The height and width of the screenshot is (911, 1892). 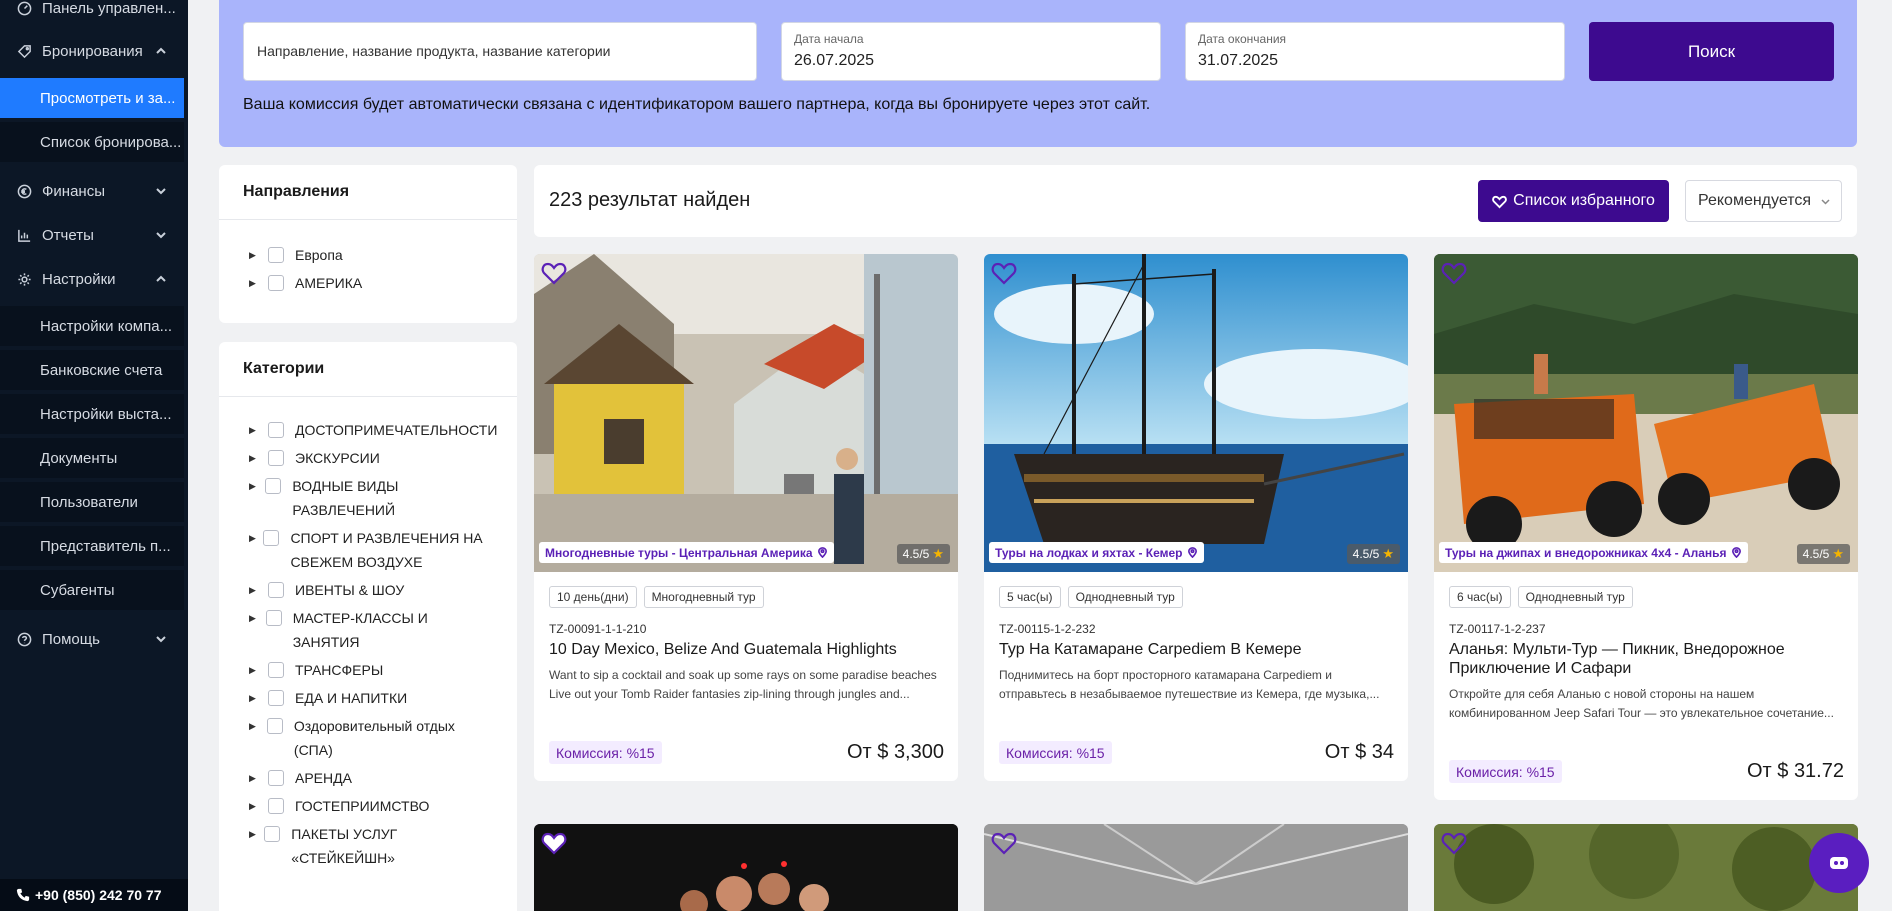 I want to click on tag-icon, so click(x=24, y=51).